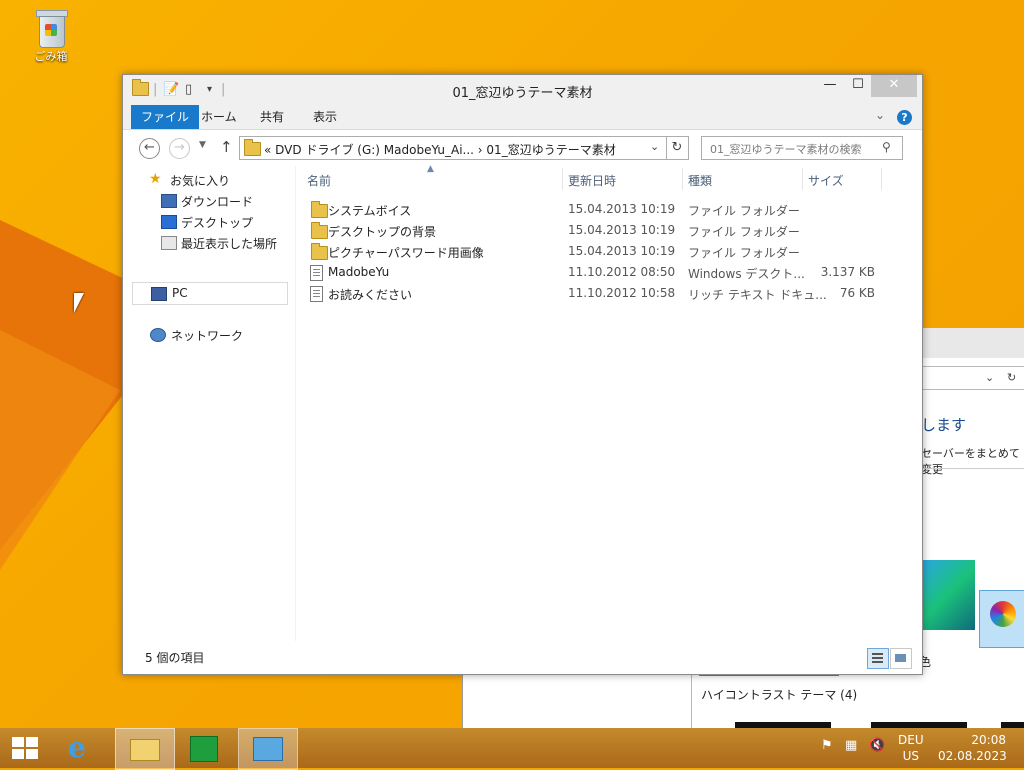 The height and width of the screenshot is (770, 1024). What do you see at coordinates (988, 740) in the screenshot?
I see `clock-time: 20:08` at bounding box center [988, 740].